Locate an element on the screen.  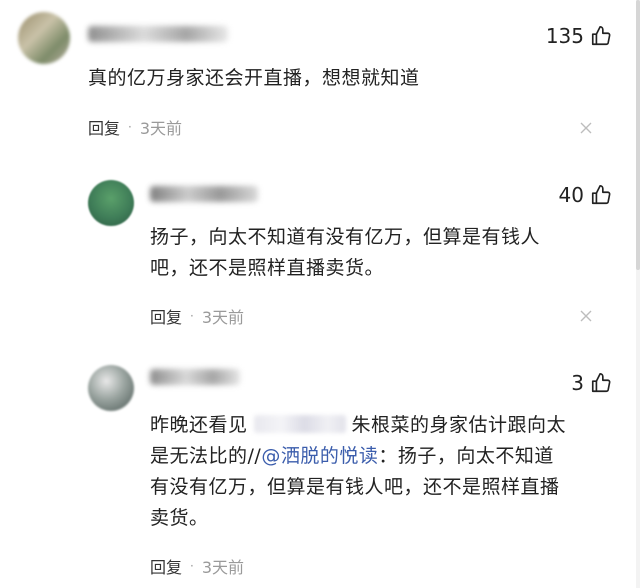
redacted-text is located at coordinates (299, 424).